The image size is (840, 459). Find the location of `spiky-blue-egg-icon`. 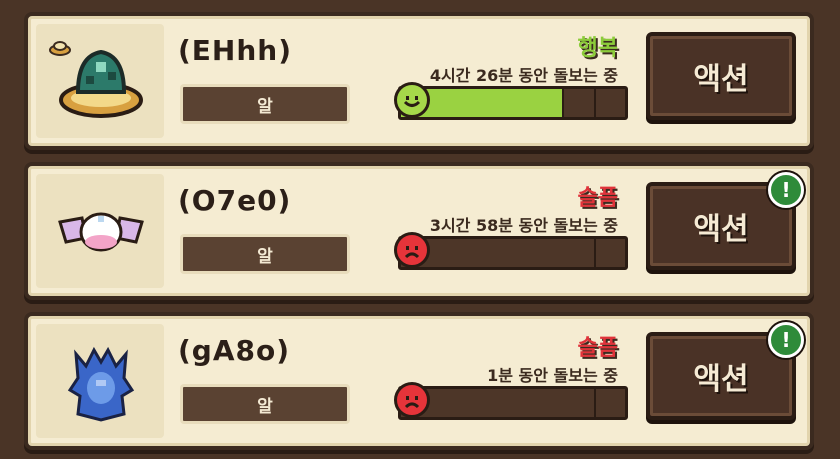

spiky-blue-egg-icon is located at coordinates (101, 384).